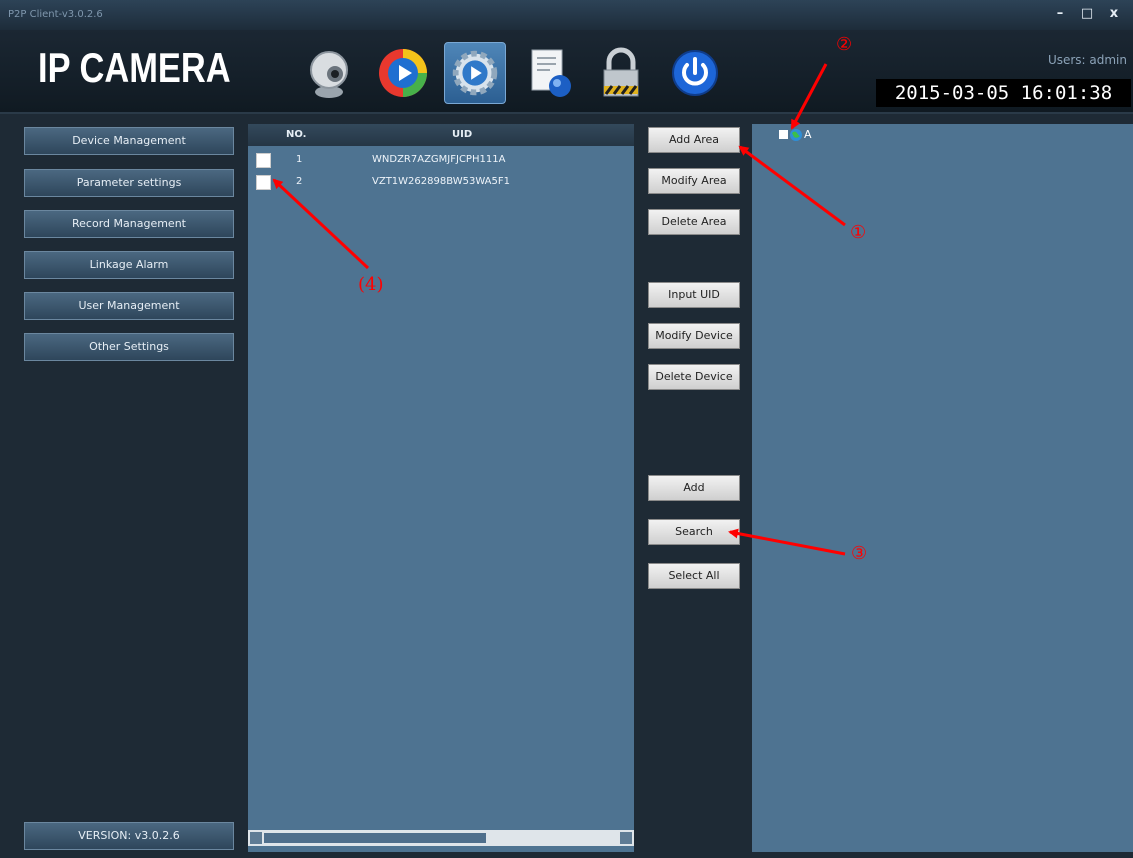  I want to click on annotation-marker-3: ③, so click(859, 553).